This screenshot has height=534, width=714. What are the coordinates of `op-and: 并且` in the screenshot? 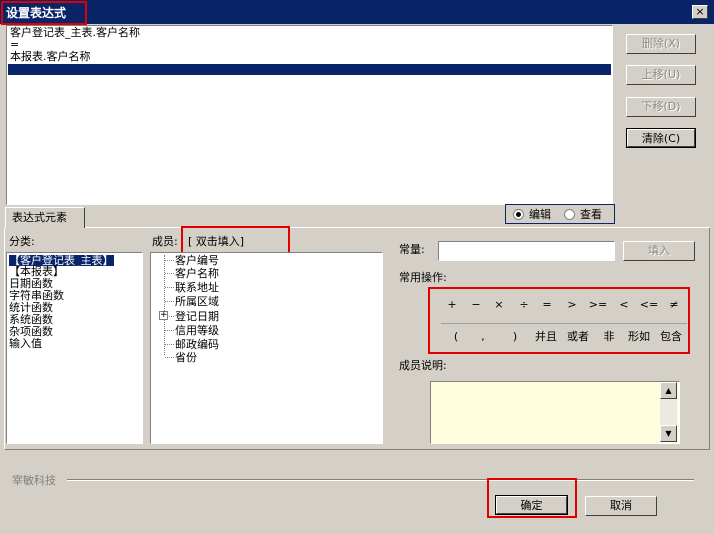 It's located at (546, 337).